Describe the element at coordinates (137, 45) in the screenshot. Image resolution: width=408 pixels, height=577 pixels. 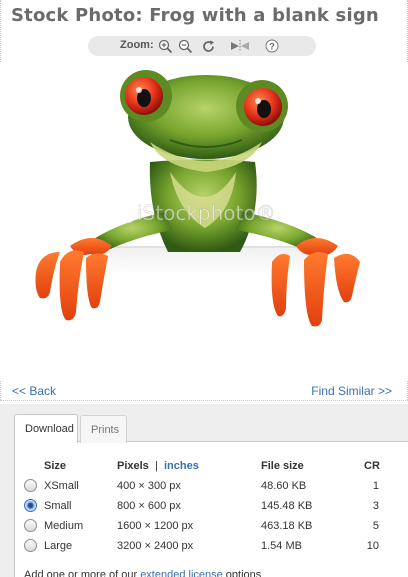
I see `zoom-label: Zoom:` at that location.